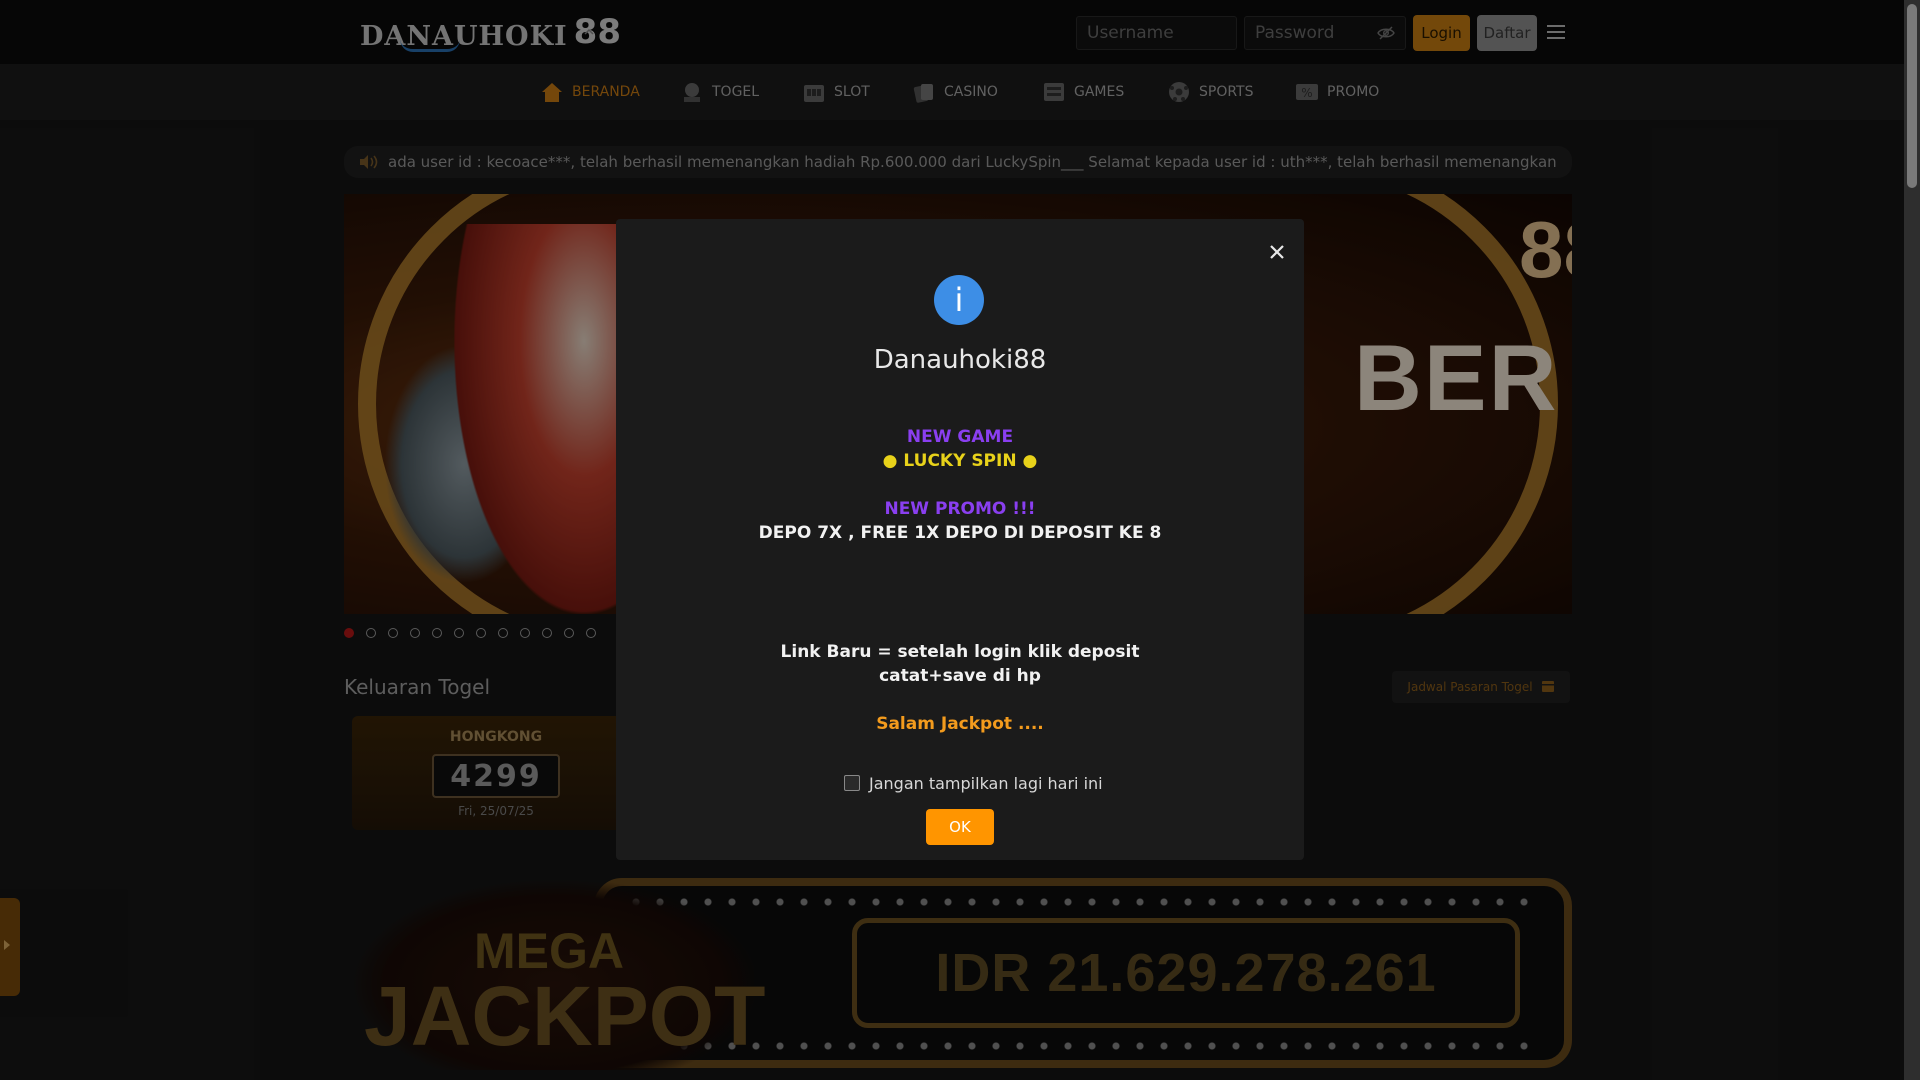 The height and width of the screenshot is (1080, 1920). Describe the element at coordinates (960, 509) in the screenshot. I see `new-promo-heading: NEW PROMO !!!` at that location.